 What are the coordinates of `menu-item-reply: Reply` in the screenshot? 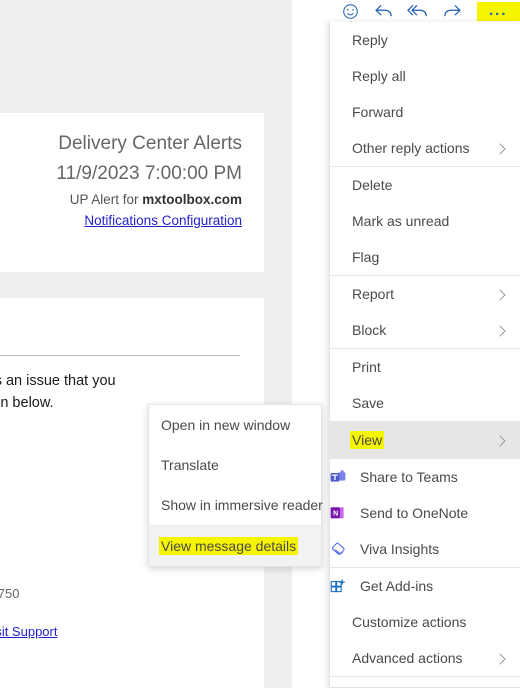 It's located at (425, 40).